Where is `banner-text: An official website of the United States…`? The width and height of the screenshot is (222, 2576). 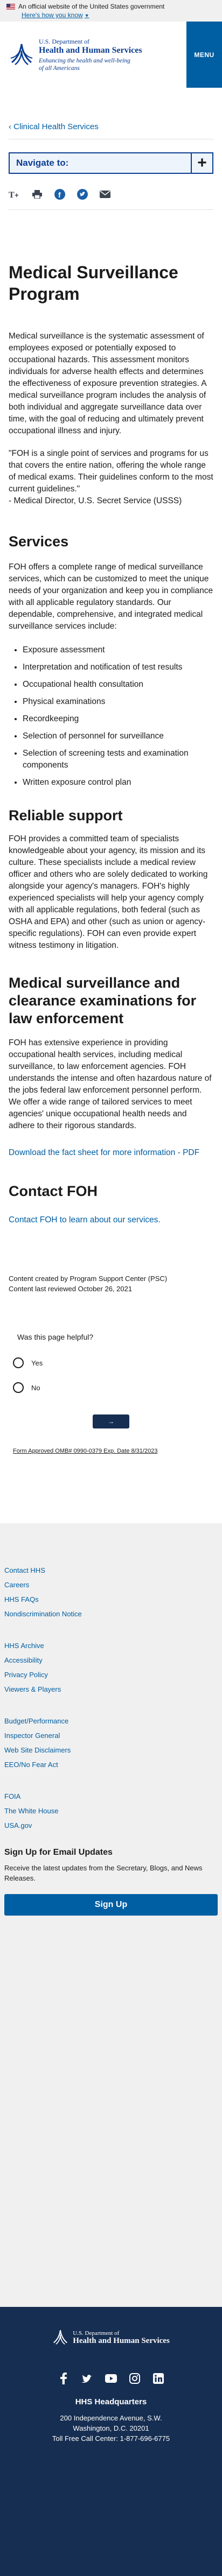 banner-text: An official website of the United States… is located at coordinates (91, 7).